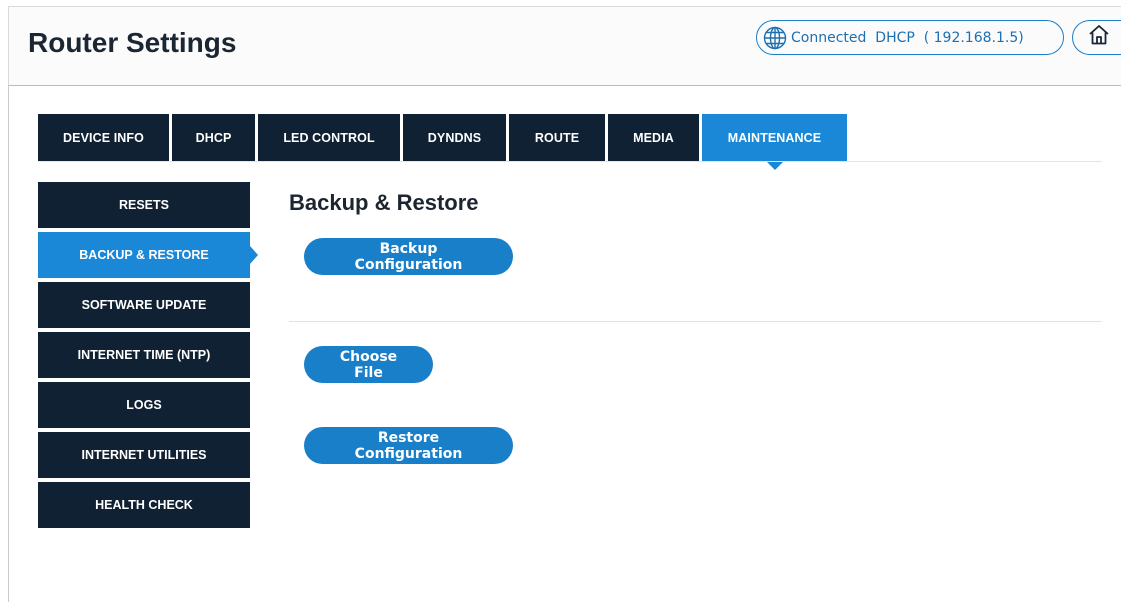  What do you see at coordinates (774, 137) in the screenshot?
I see `tab-maintenance: MAINTENANCE` at bounding box center [774, 137].